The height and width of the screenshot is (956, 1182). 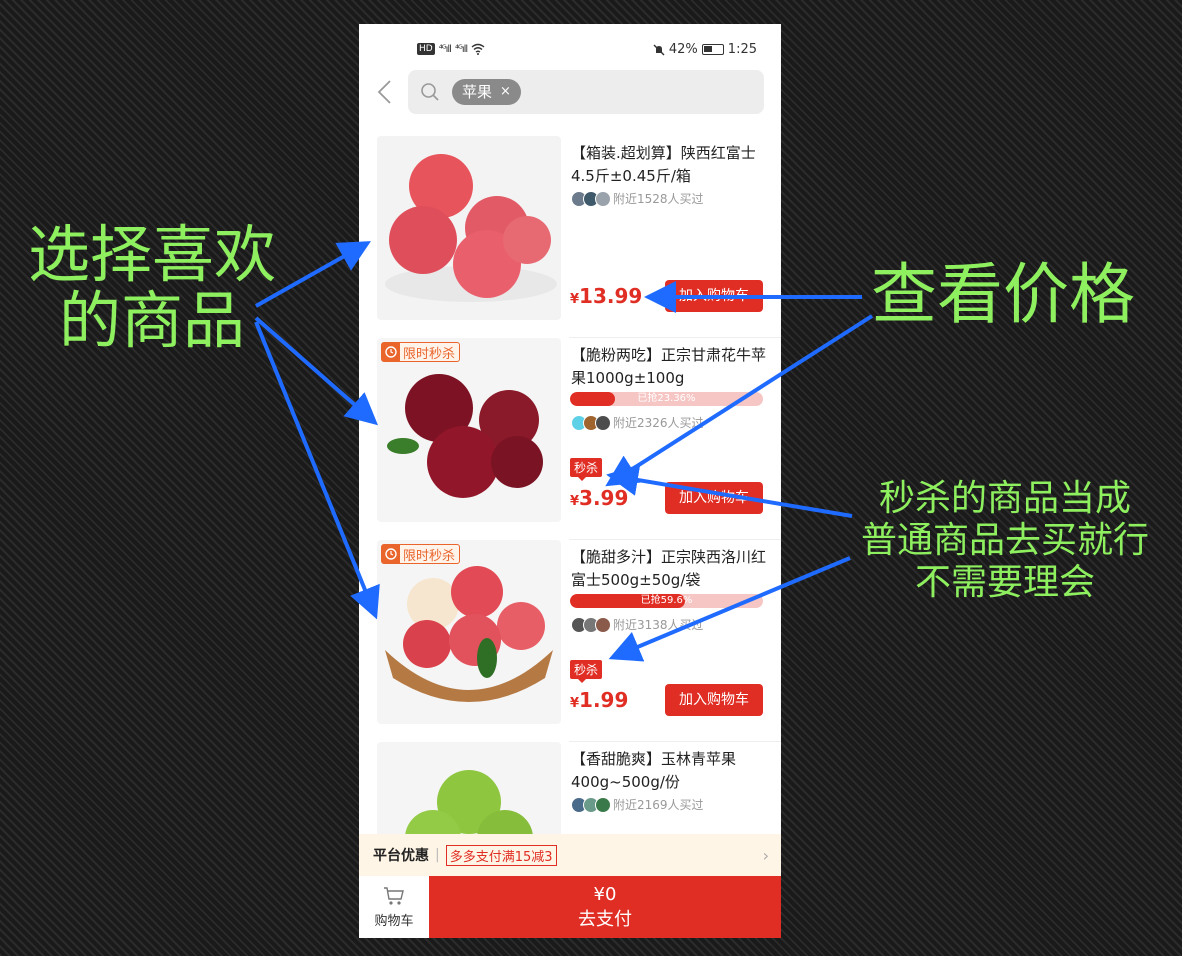 I want to click on signal-icon-2: ⁴ᴳıll, so click(x=461, y=49).